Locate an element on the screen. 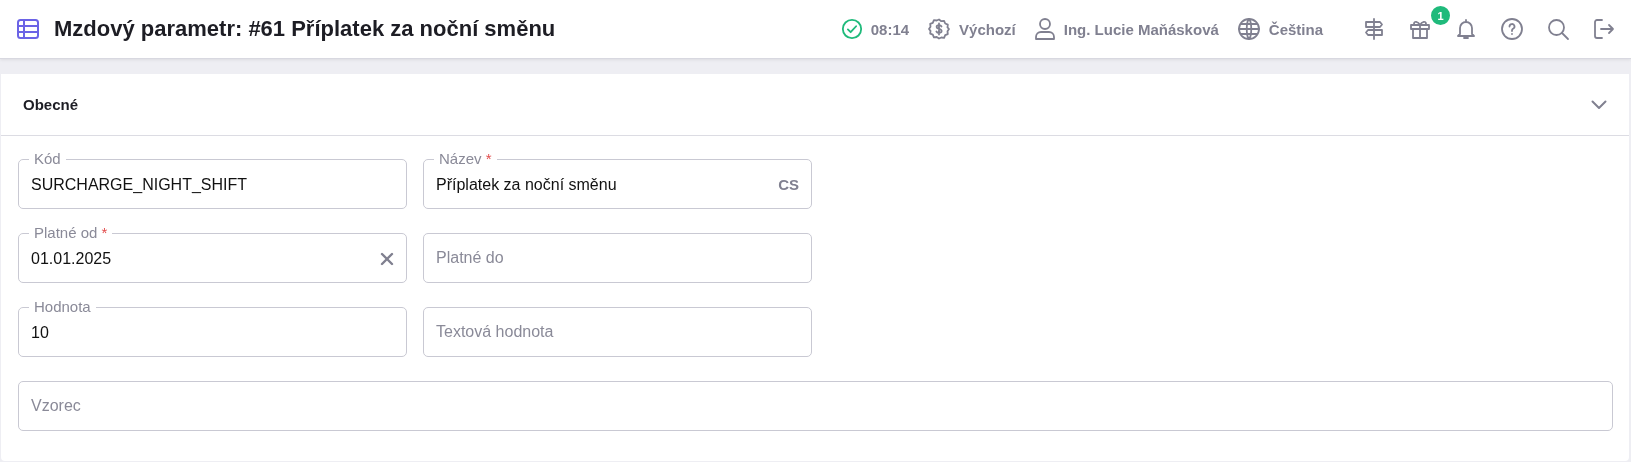  input-field: Platné do is located at coordinates (617, 258).